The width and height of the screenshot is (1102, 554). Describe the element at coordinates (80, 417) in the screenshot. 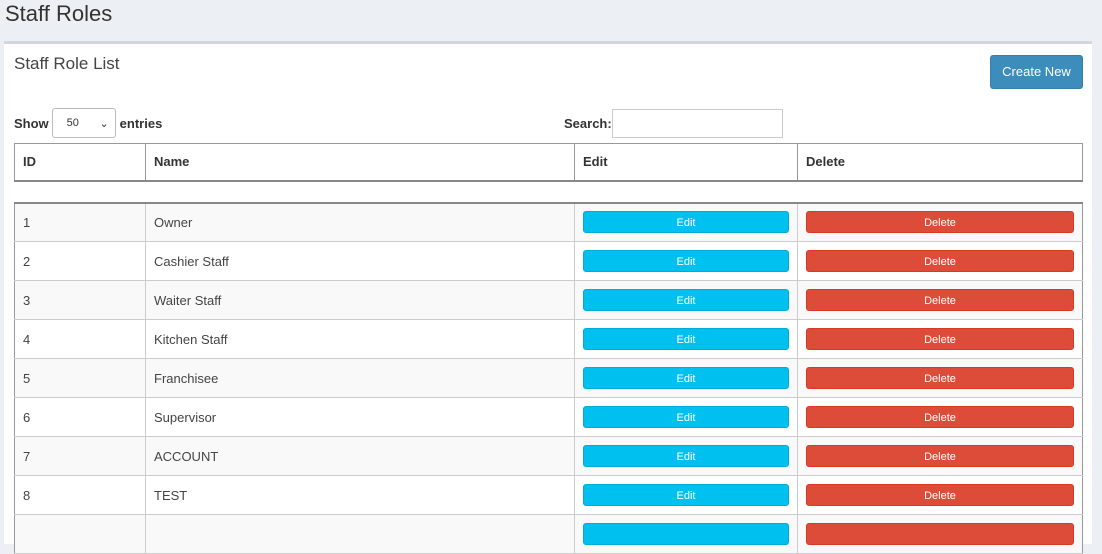

I see `cell-id: 6` at that location.